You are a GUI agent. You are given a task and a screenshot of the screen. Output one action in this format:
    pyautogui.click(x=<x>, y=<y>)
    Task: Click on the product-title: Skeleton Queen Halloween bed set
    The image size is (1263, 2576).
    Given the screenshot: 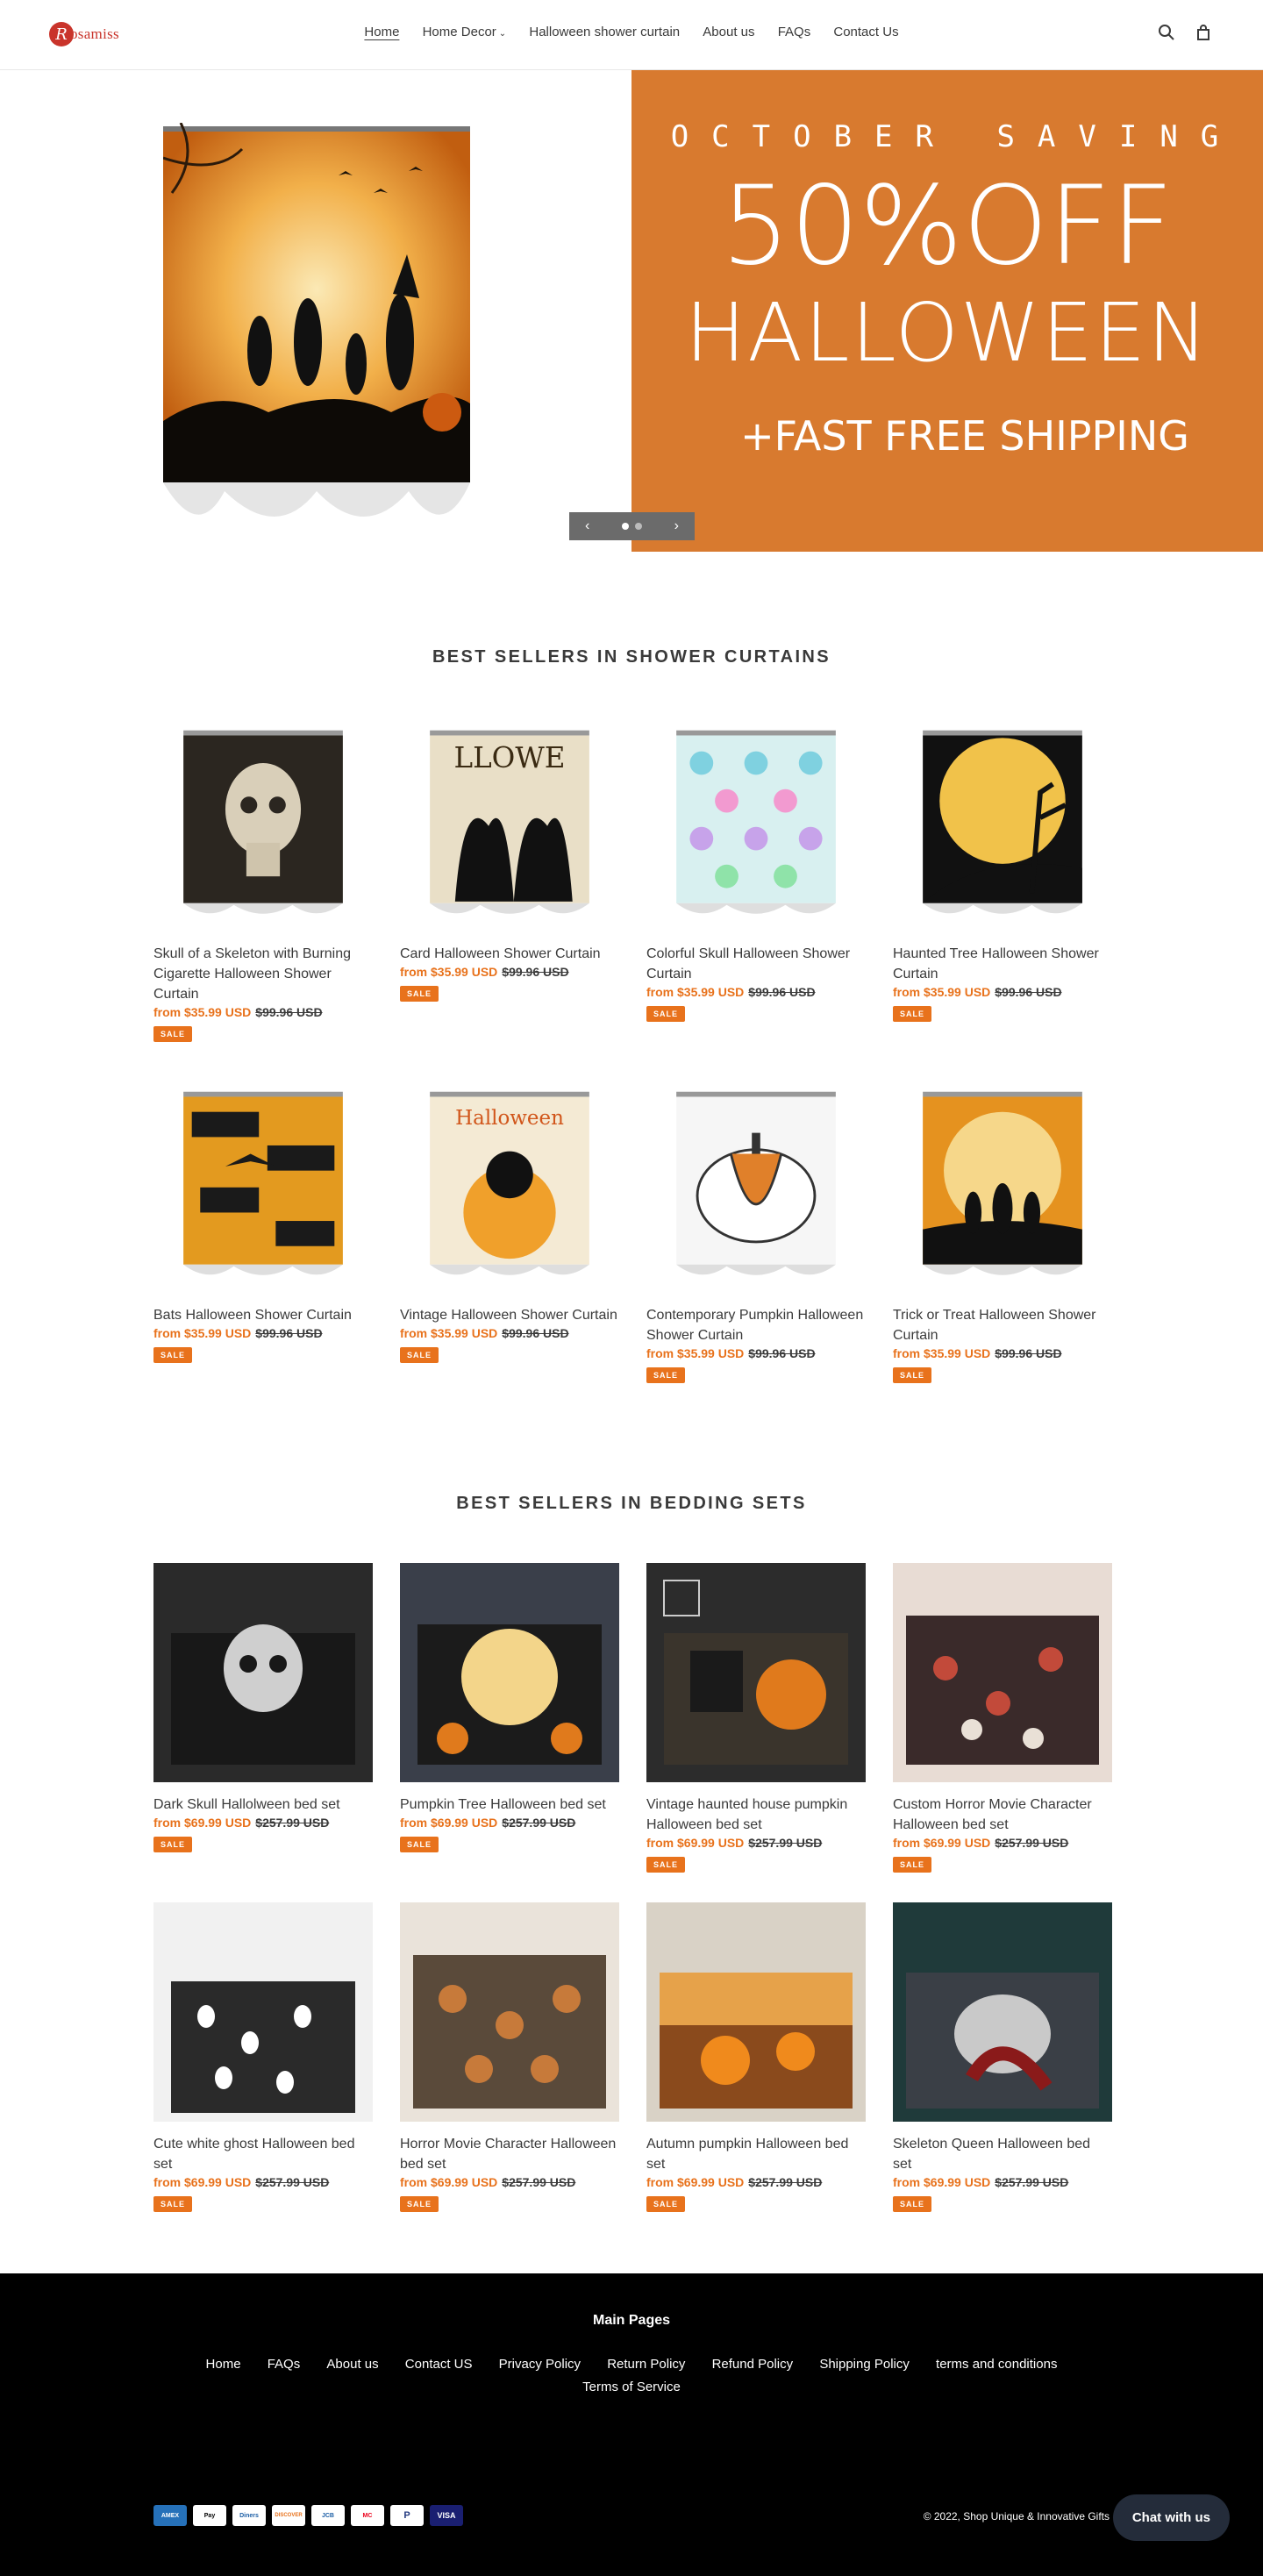 What is the action you would take?
    pyautogui.click(x=1003, y=2154)
    